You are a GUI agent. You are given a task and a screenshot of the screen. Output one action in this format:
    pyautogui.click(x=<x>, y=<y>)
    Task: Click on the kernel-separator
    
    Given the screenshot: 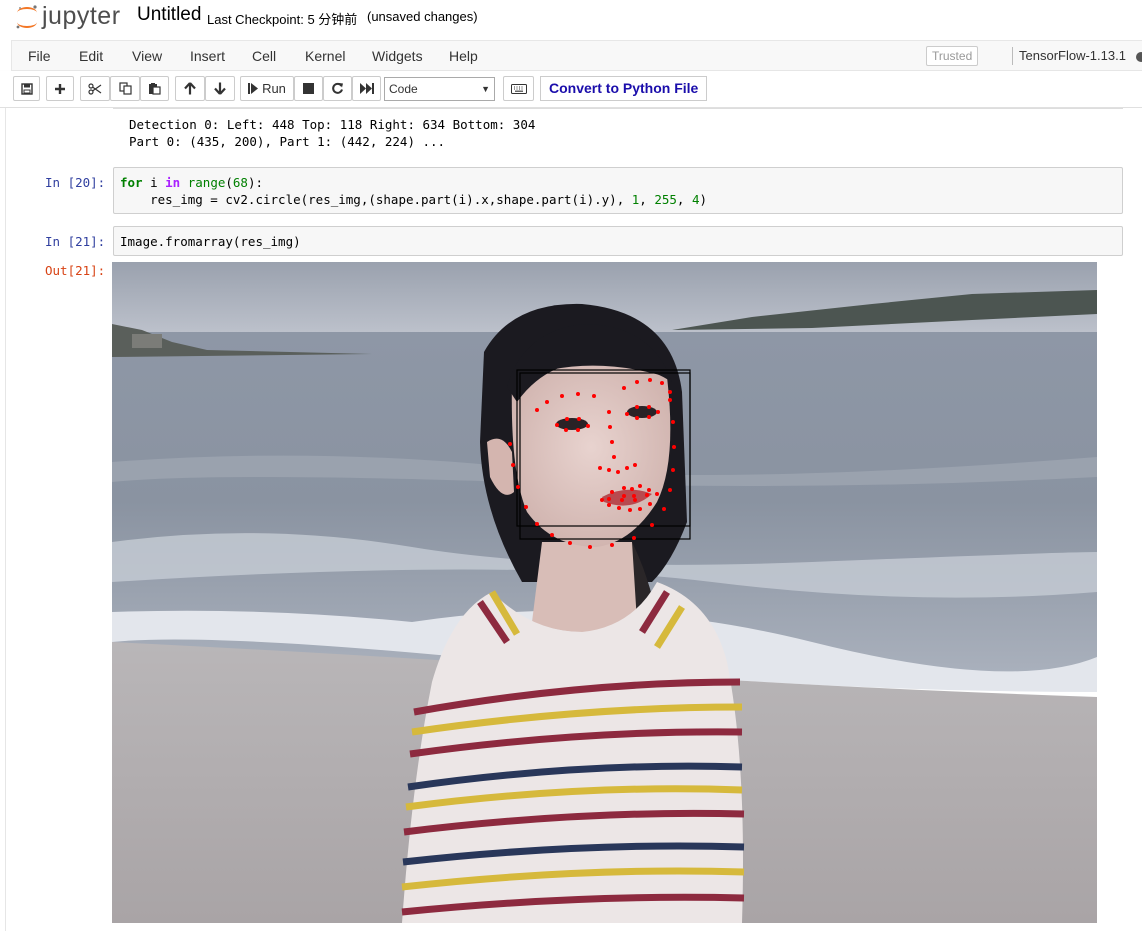 What is the action you would take?
    pyautogui.click(x=1012, y=56)
    